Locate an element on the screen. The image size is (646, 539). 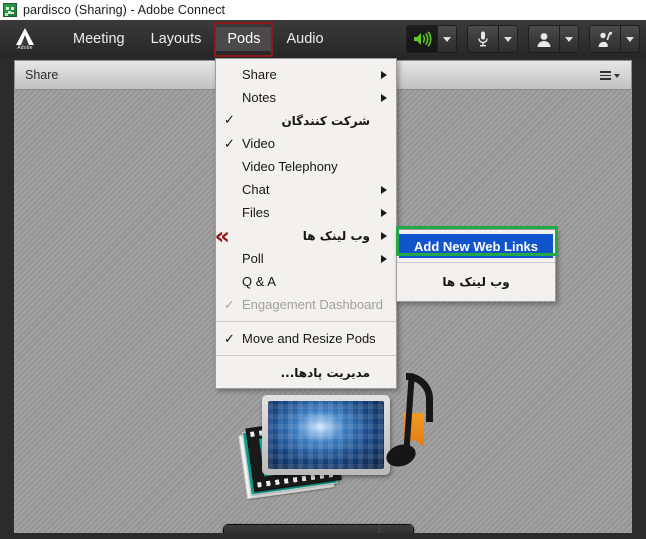
pods-menu-label: شرکت کنندگان is located at coordinates (325, 120).